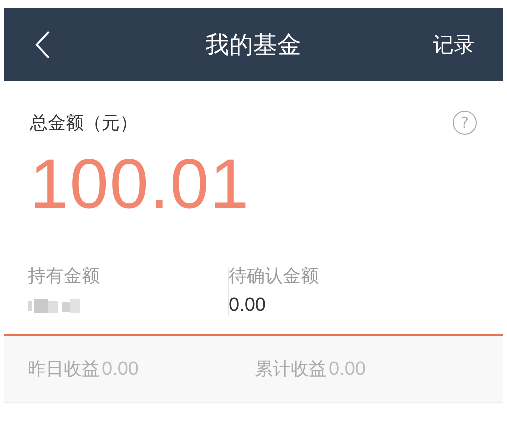  I want to click on back-button, so click(43, 45).